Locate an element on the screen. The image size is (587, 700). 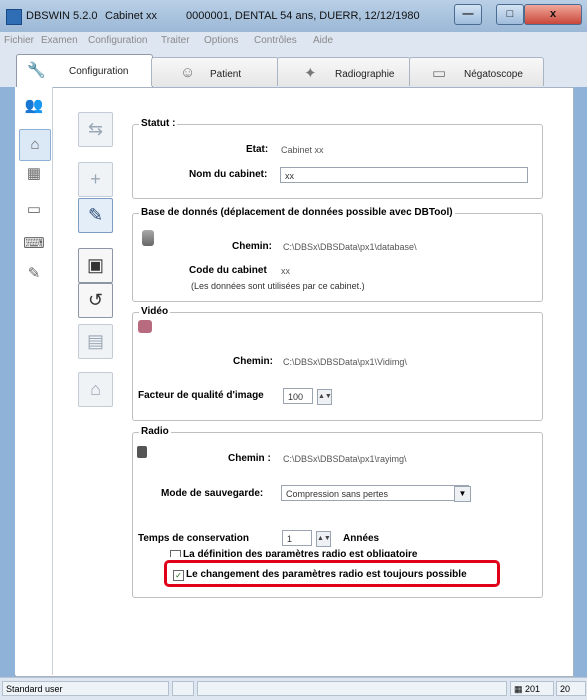
temps-unit: Années is located at coordinates (361, 538).